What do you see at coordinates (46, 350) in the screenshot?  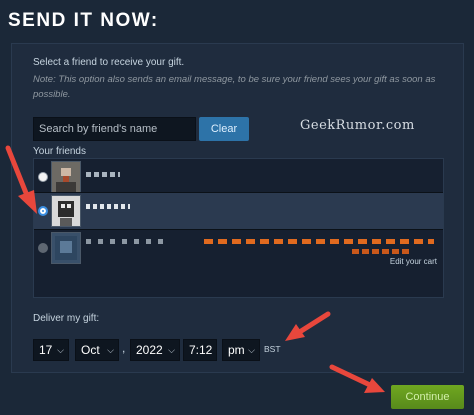 I see `day-value: 17` at bounding box center [46, 350].